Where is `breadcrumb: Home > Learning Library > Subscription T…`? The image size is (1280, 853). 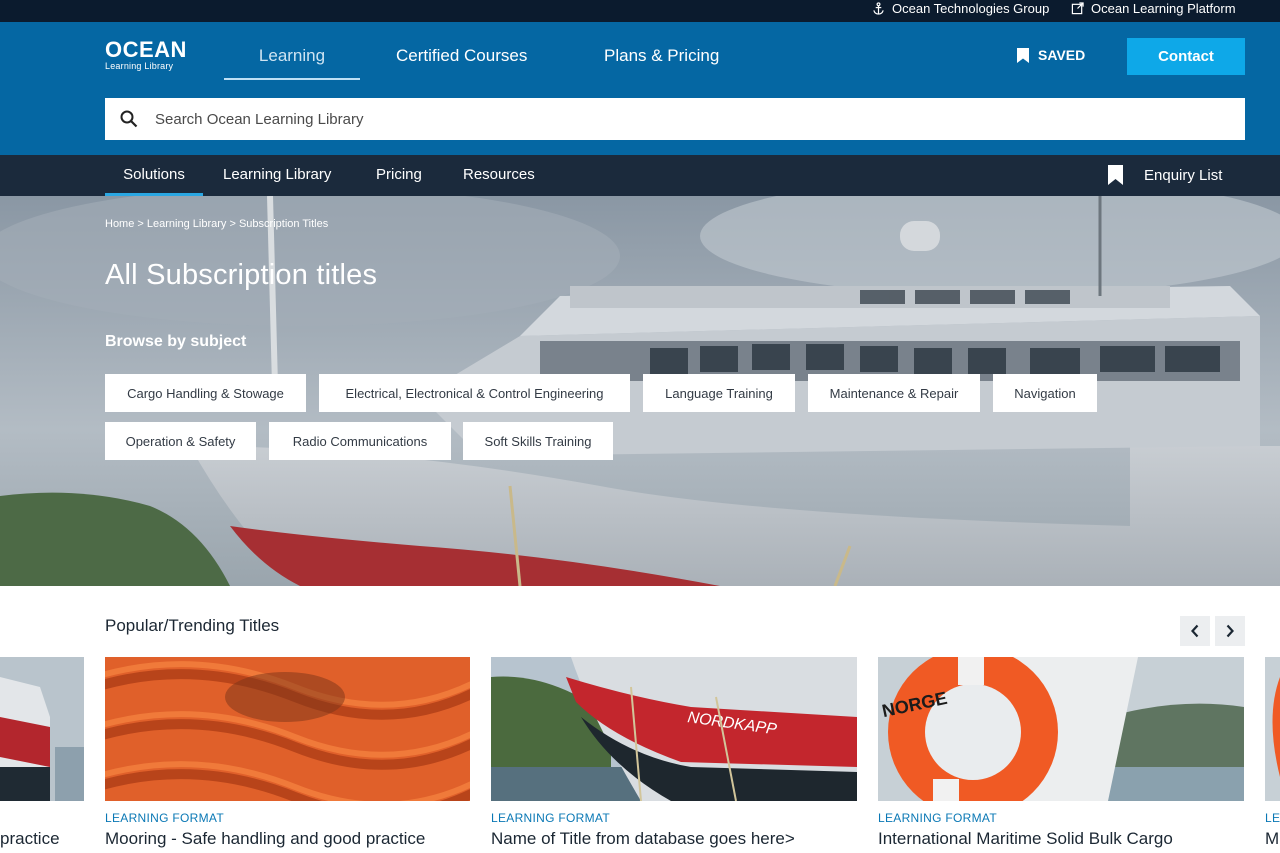 breadcrumb: Home > Learning Library > Subscription T… is located at coordinates (216, 224).